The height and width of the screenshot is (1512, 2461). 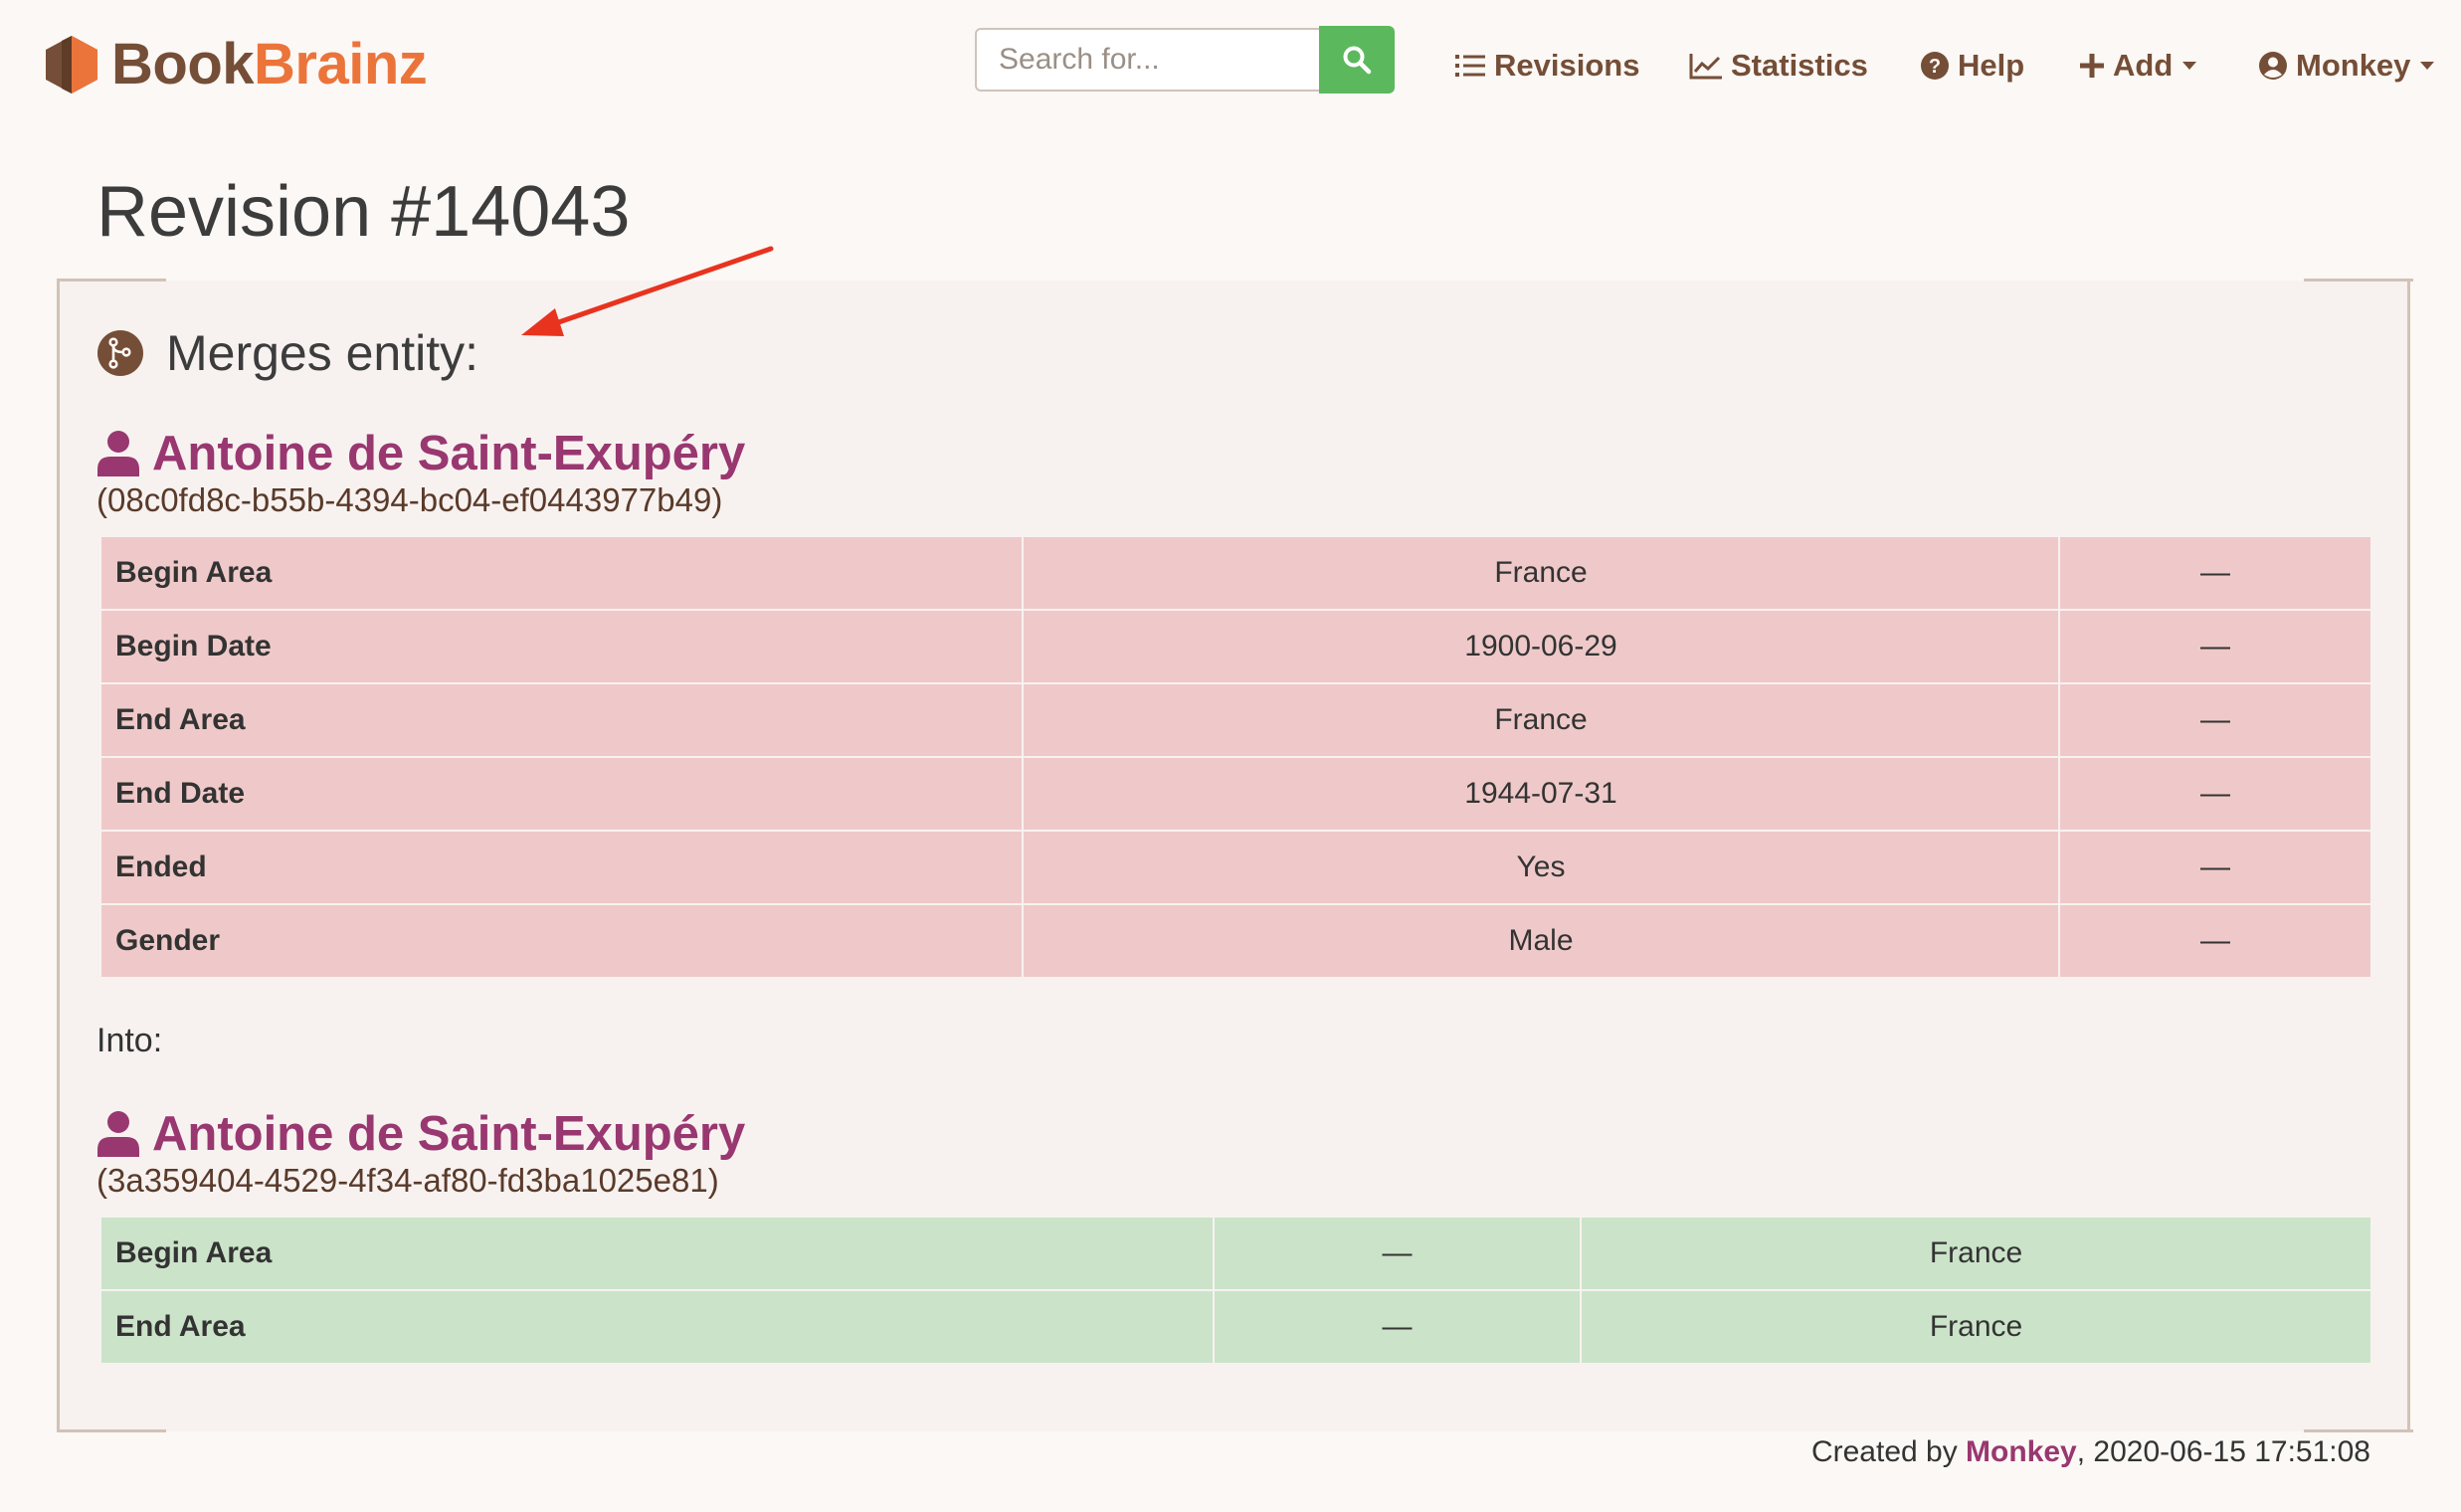 I want to click on source-entity-id: (08c0fd8c-b55b-4394-bc04-ef0443977b49), so click(x=409, y=499).